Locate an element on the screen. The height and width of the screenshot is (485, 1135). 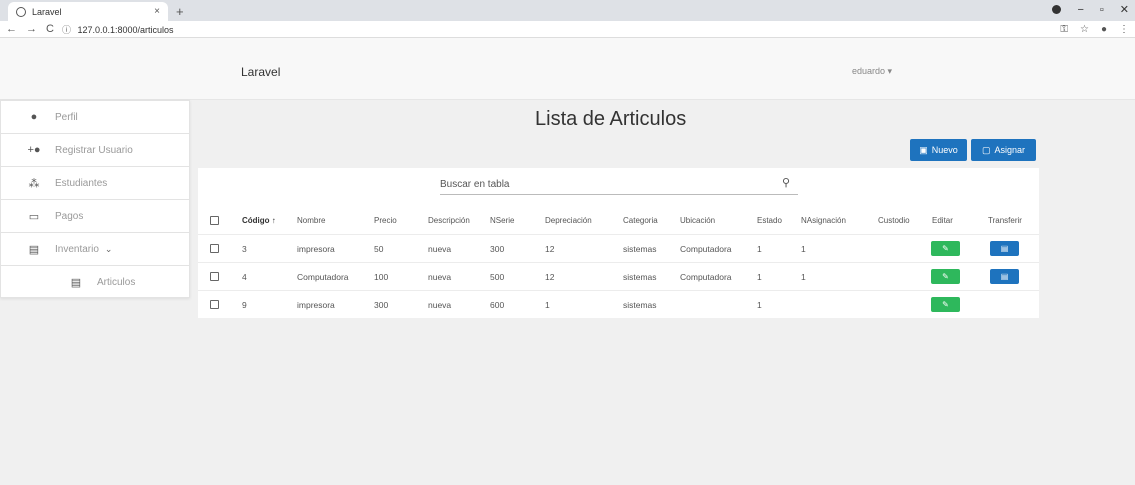
search-placeholder: Buscar en tabla is located at coordinates (475, 184).